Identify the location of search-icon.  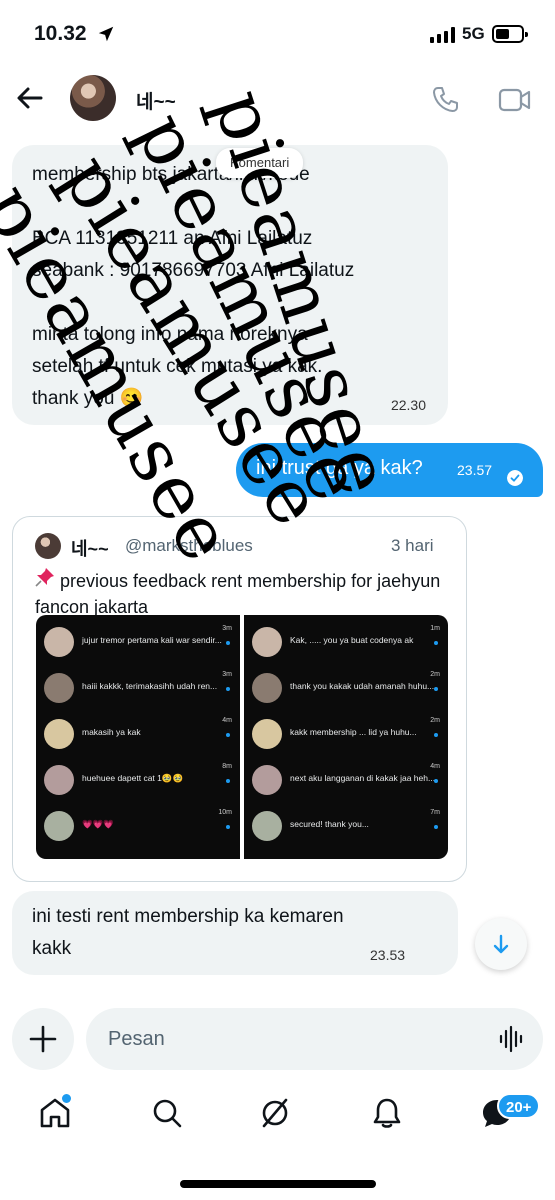
(167, 1113).